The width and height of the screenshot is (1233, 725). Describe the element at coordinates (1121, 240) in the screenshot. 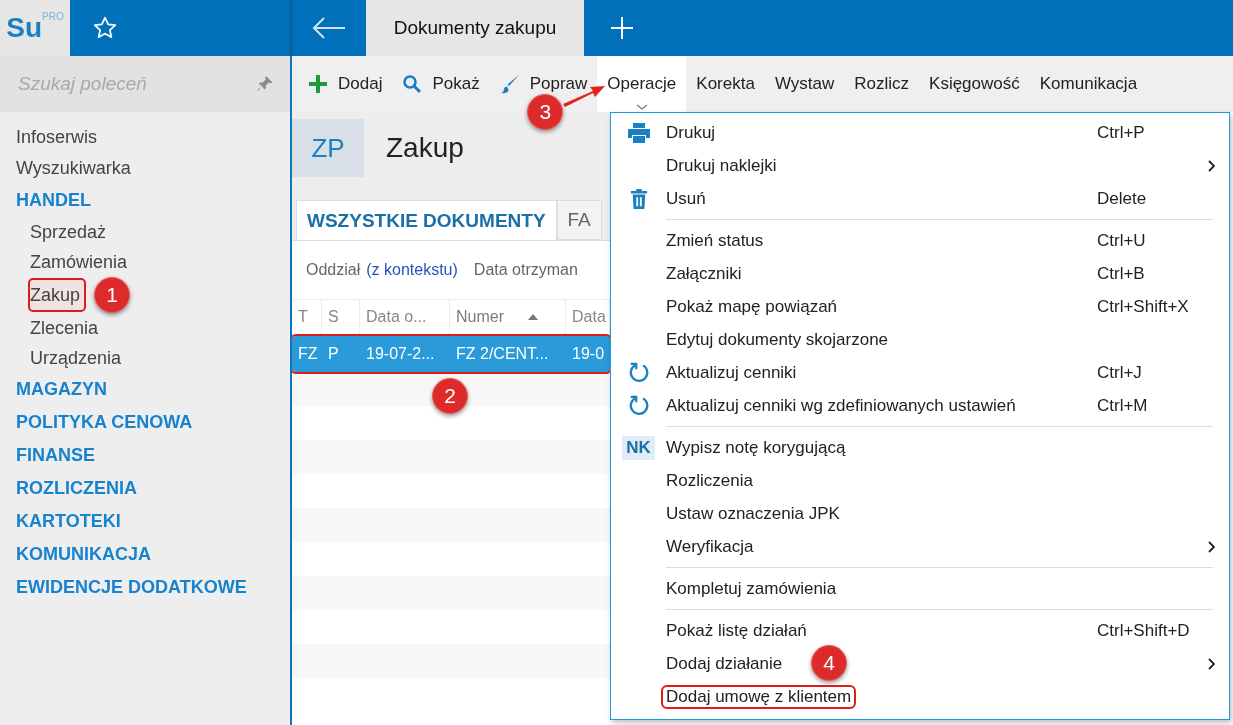

I see `shortcut-label: Ctrl+U` at that location.